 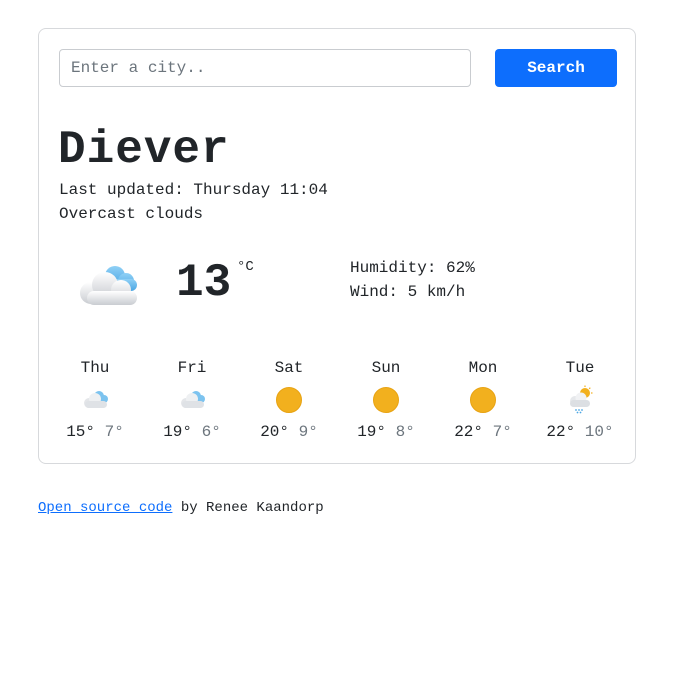 What do you see at coordinates (131, 214) in the screenshot?
I see `weather-description: Overcast clouds` at bounding box center [131, 214].